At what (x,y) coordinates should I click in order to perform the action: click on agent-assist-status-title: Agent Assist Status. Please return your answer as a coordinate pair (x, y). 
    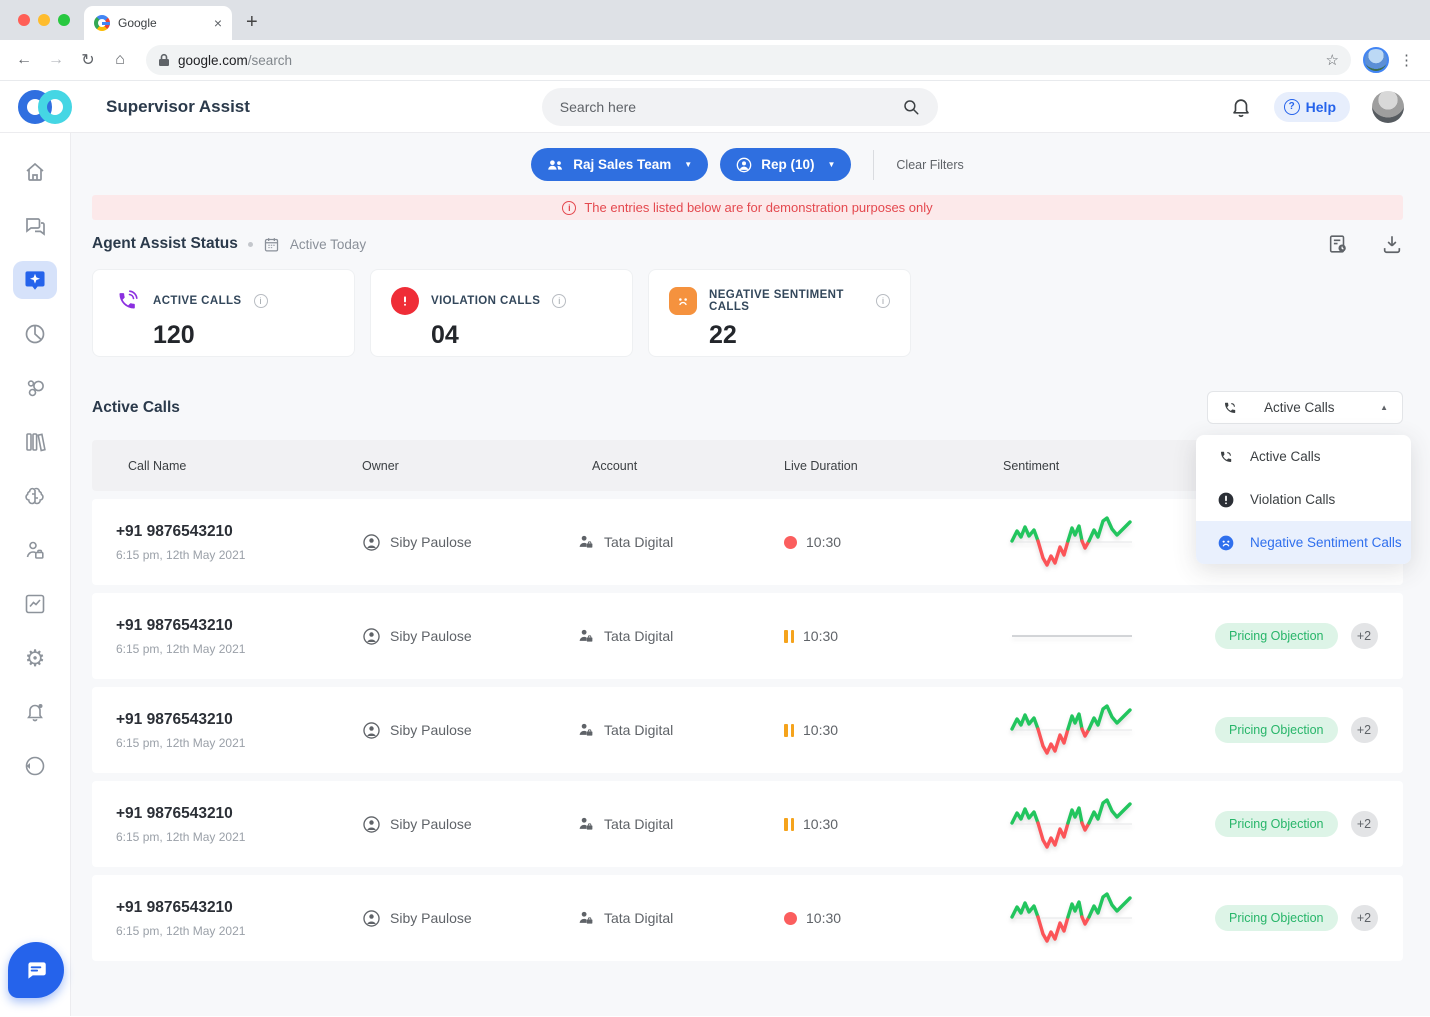
    Looking at the image, I should click on (165, 243).